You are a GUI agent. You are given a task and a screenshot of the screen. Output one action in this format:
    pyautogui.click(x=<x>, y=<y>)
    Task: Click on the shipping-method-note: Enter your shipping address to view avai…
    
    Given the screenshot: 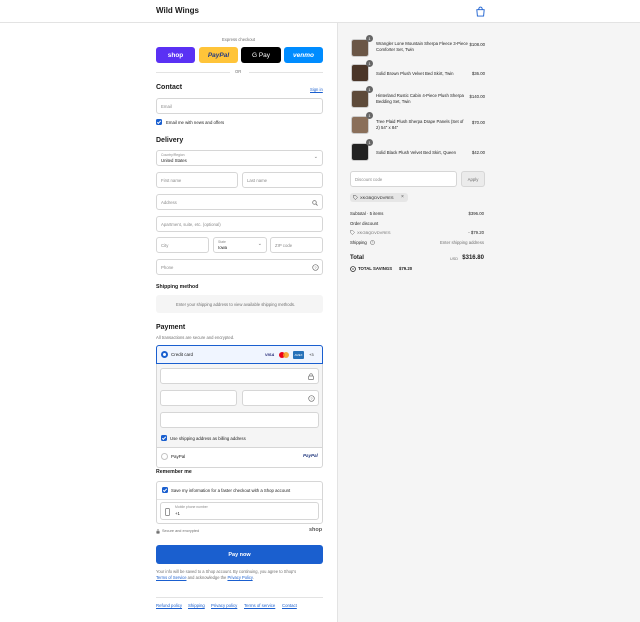 What is the action you would take?
    pyautogui.click(x=236, y=304)
    